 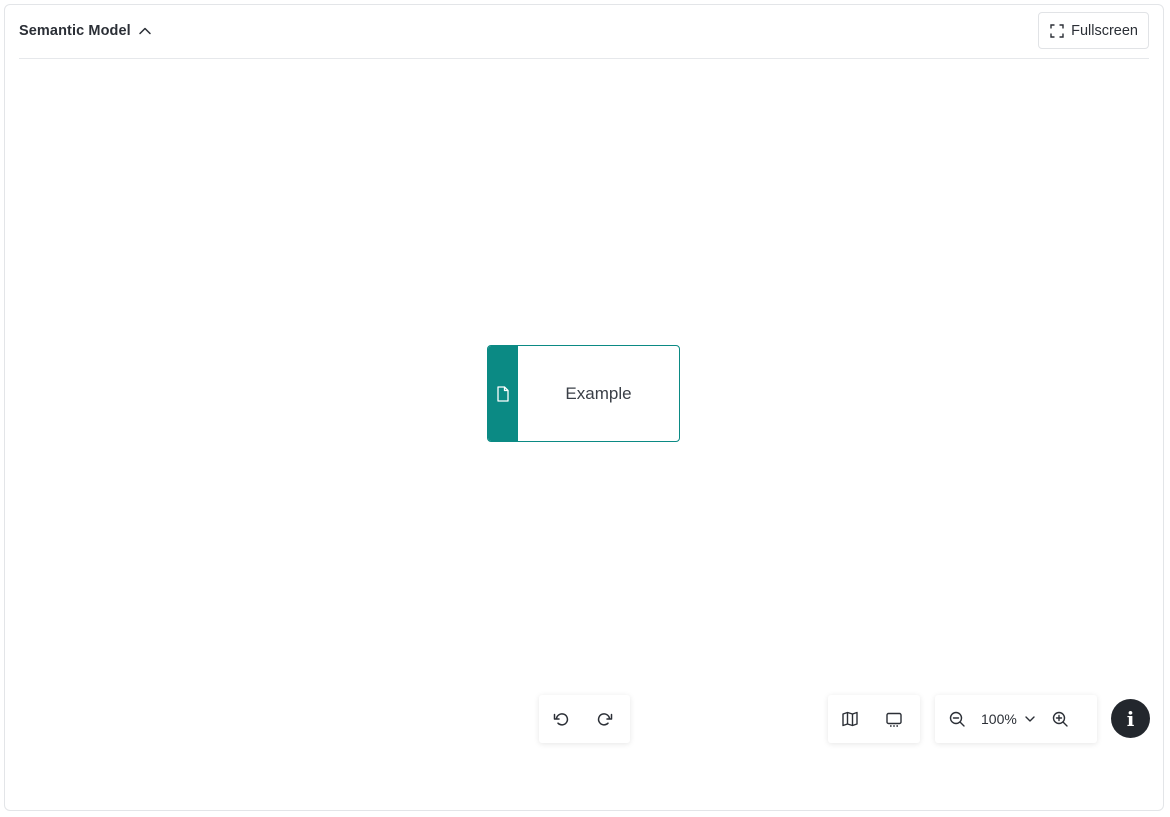 I want to click on file-icon, so click(x=503, y=393).